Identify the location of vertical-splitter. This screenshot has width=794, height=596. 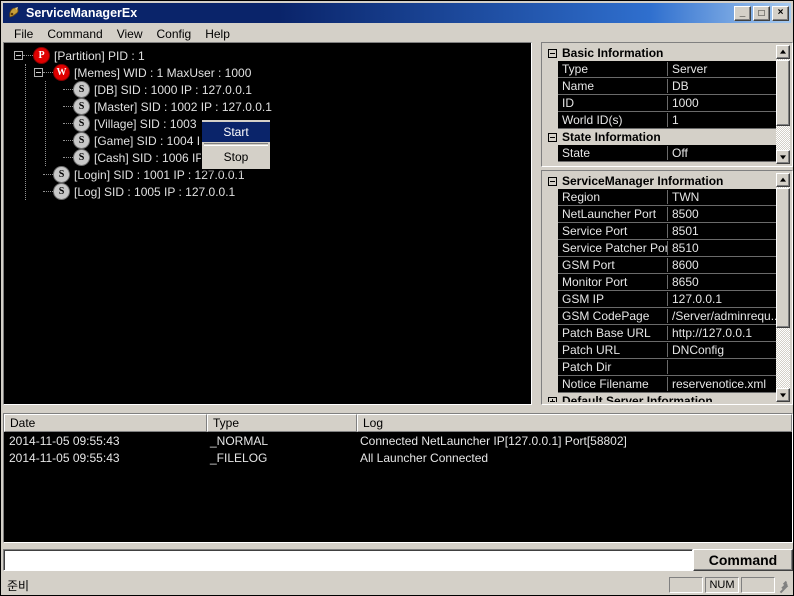
(536, 223).